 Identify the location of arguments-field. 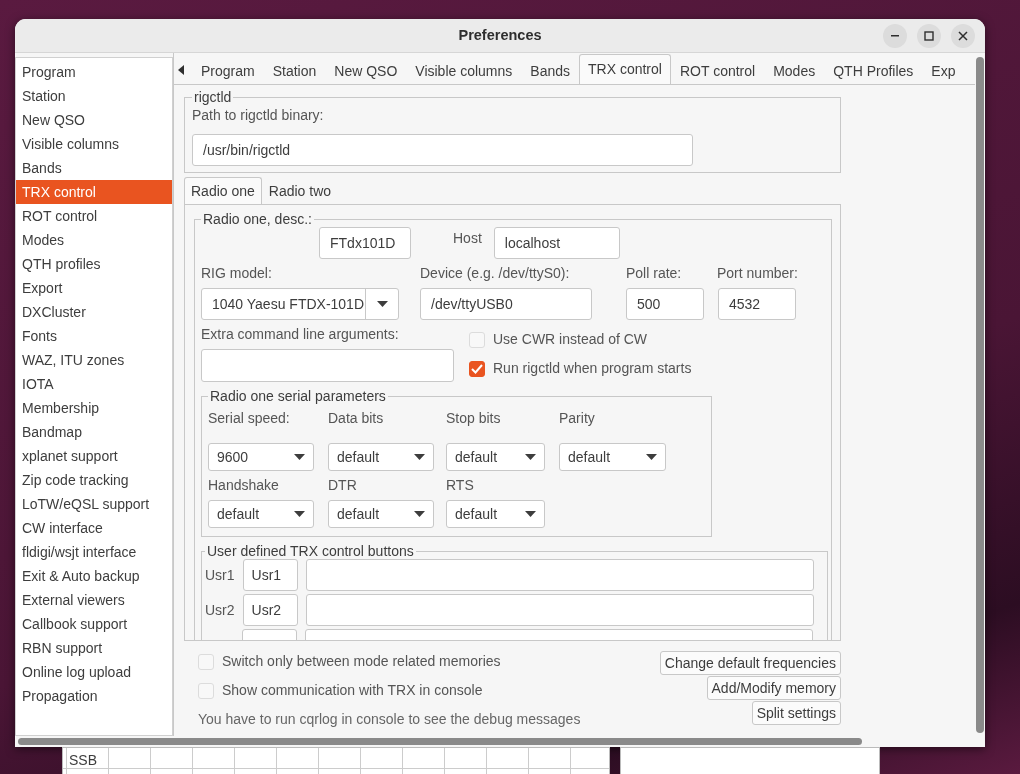
(327, 365).